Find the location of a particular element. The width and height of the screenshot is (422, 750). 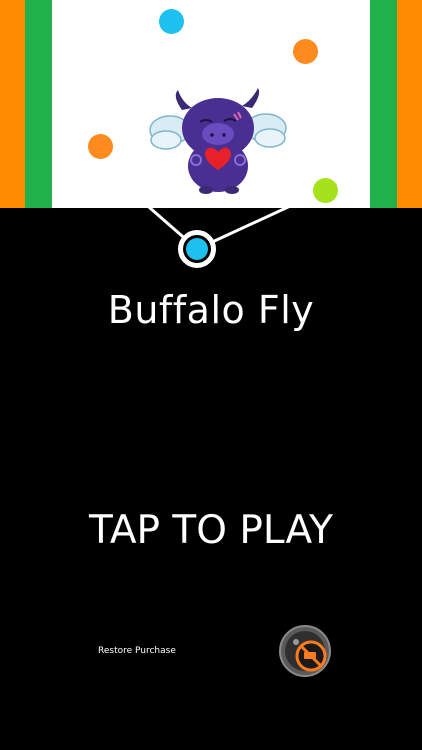

winged-purple-buffalo-icon is located at coordinates (218, 141).